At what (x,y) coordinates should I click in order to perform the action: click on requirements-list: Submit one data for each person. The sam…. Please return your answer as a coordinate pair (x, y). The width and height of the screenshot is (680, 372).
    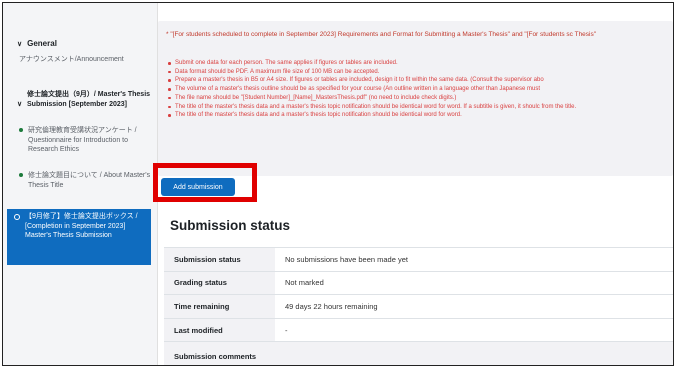
    Looking at the image, I should click on (420, 89).